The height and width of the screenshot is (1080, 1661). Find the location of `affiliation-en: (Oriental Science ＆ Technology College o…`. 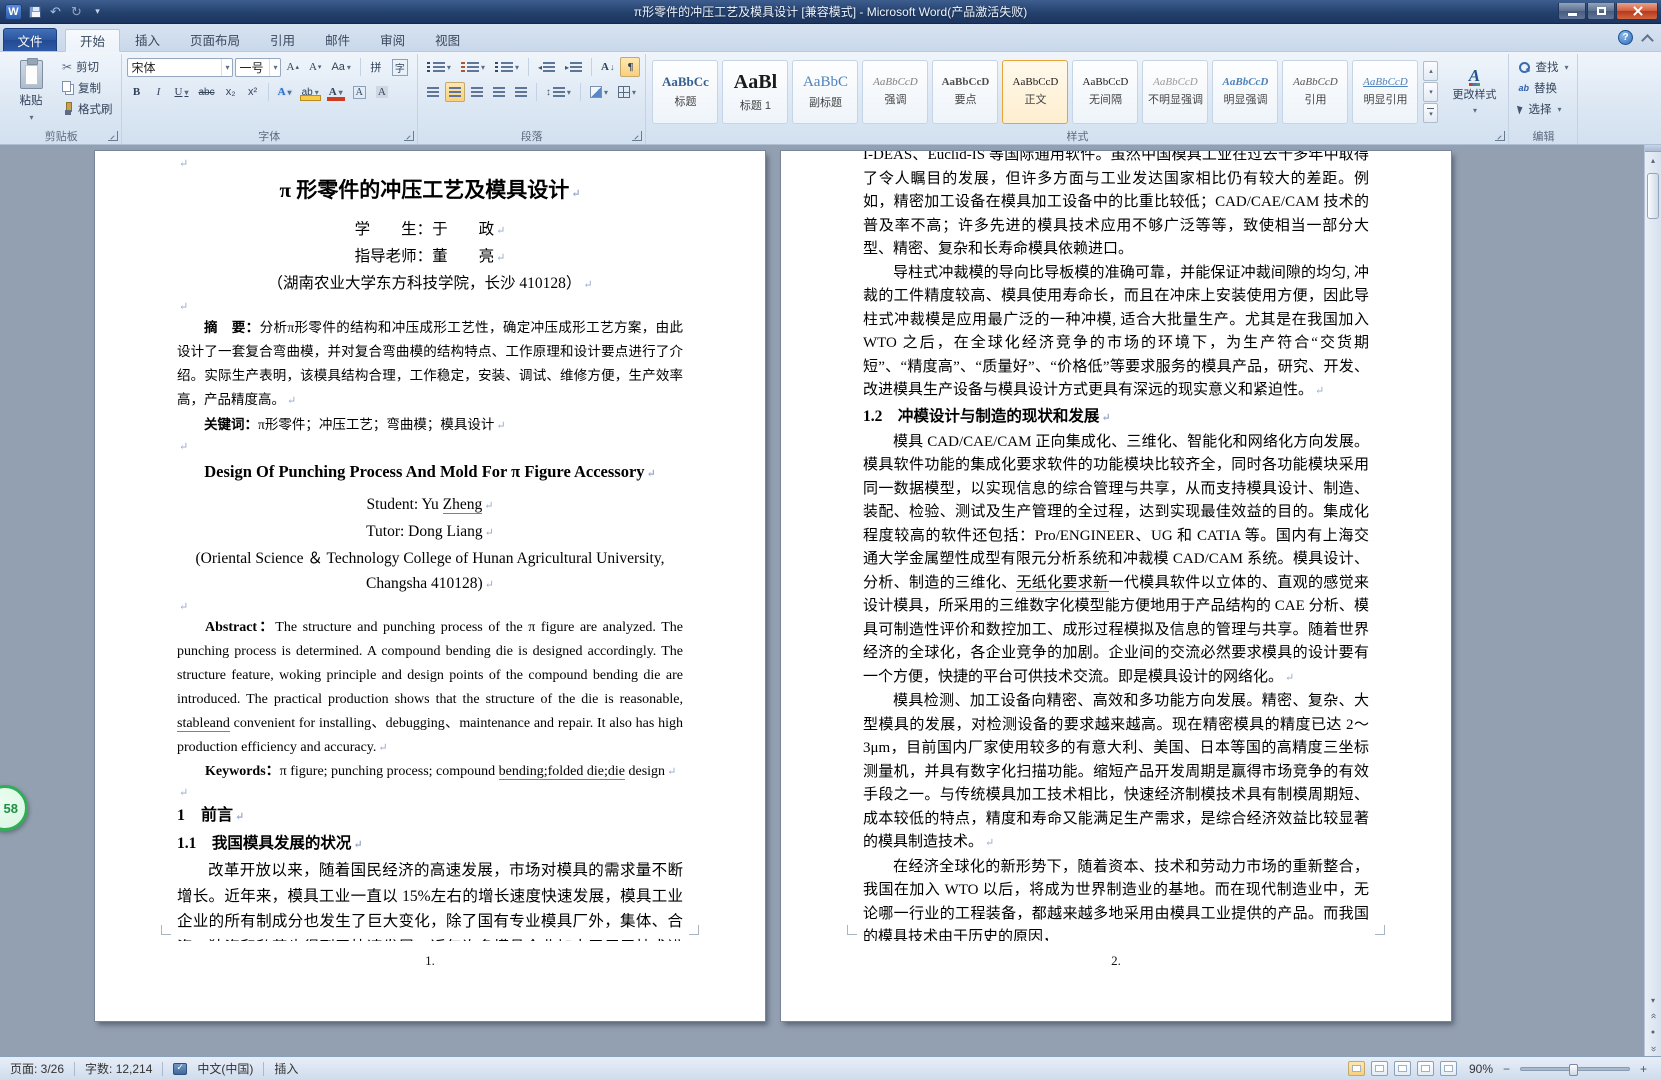

affiliation-en: (Oriental Science ＆ Technology College o… is located at coordinates (430, 572).